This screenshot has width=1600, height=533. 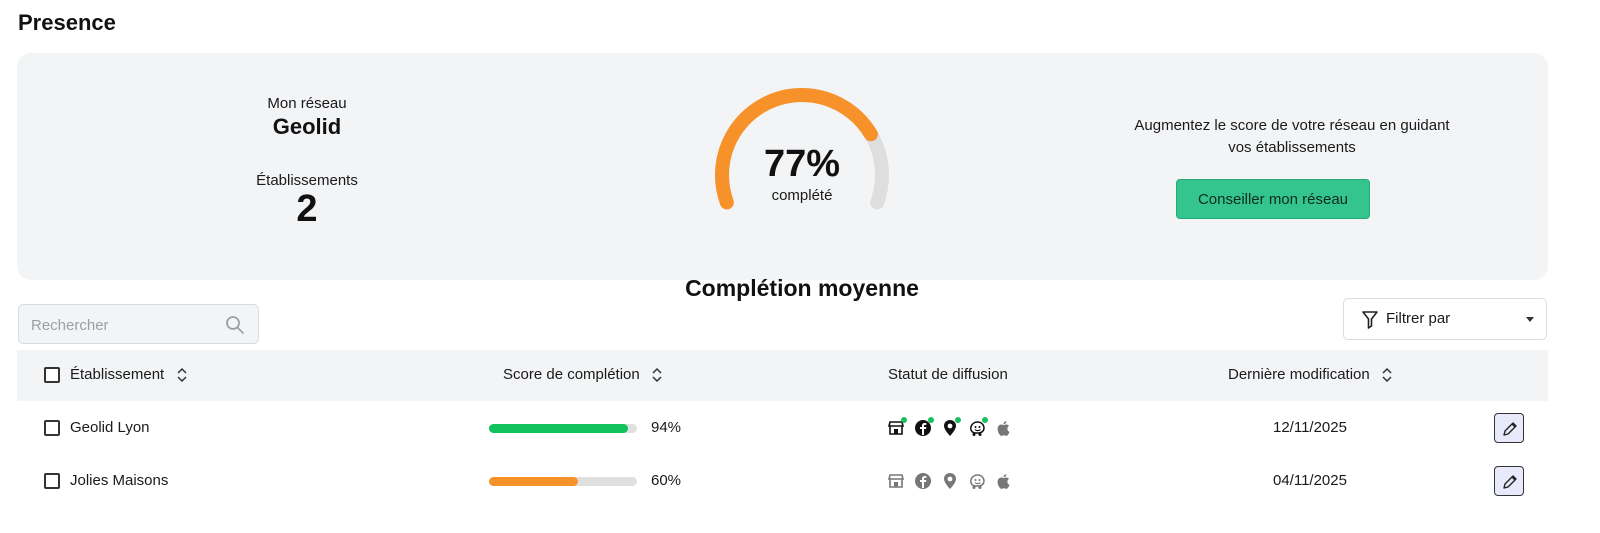 What do you see at coordinates (307, 126) in the screenshot?
I see `network-name: Geolid` at bounding box center [307, 126].